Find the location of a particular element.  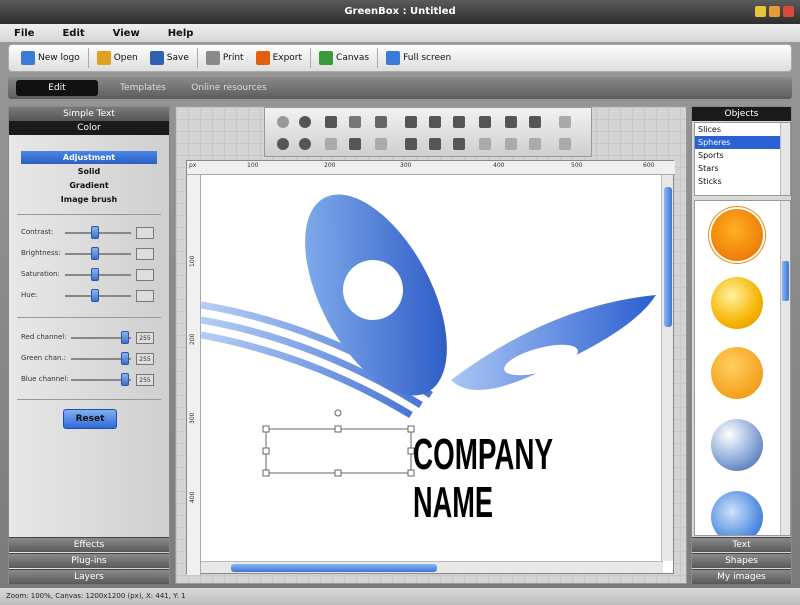

option-solid: Solid is located at coordinates (89, 171).